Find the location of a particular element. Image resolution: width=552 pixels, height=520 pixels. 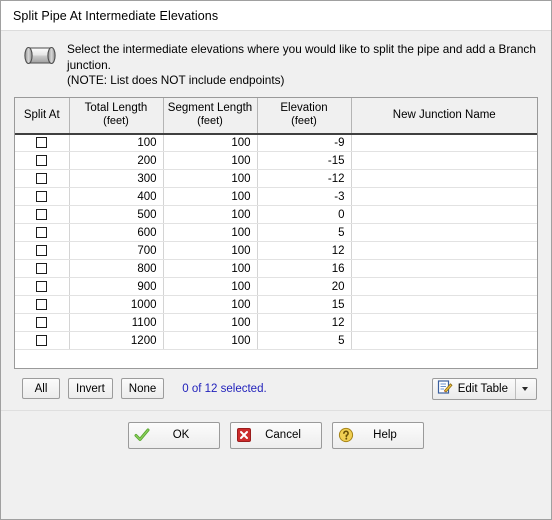

column-header-split-at: Split At is located at coordinates (42, 116).